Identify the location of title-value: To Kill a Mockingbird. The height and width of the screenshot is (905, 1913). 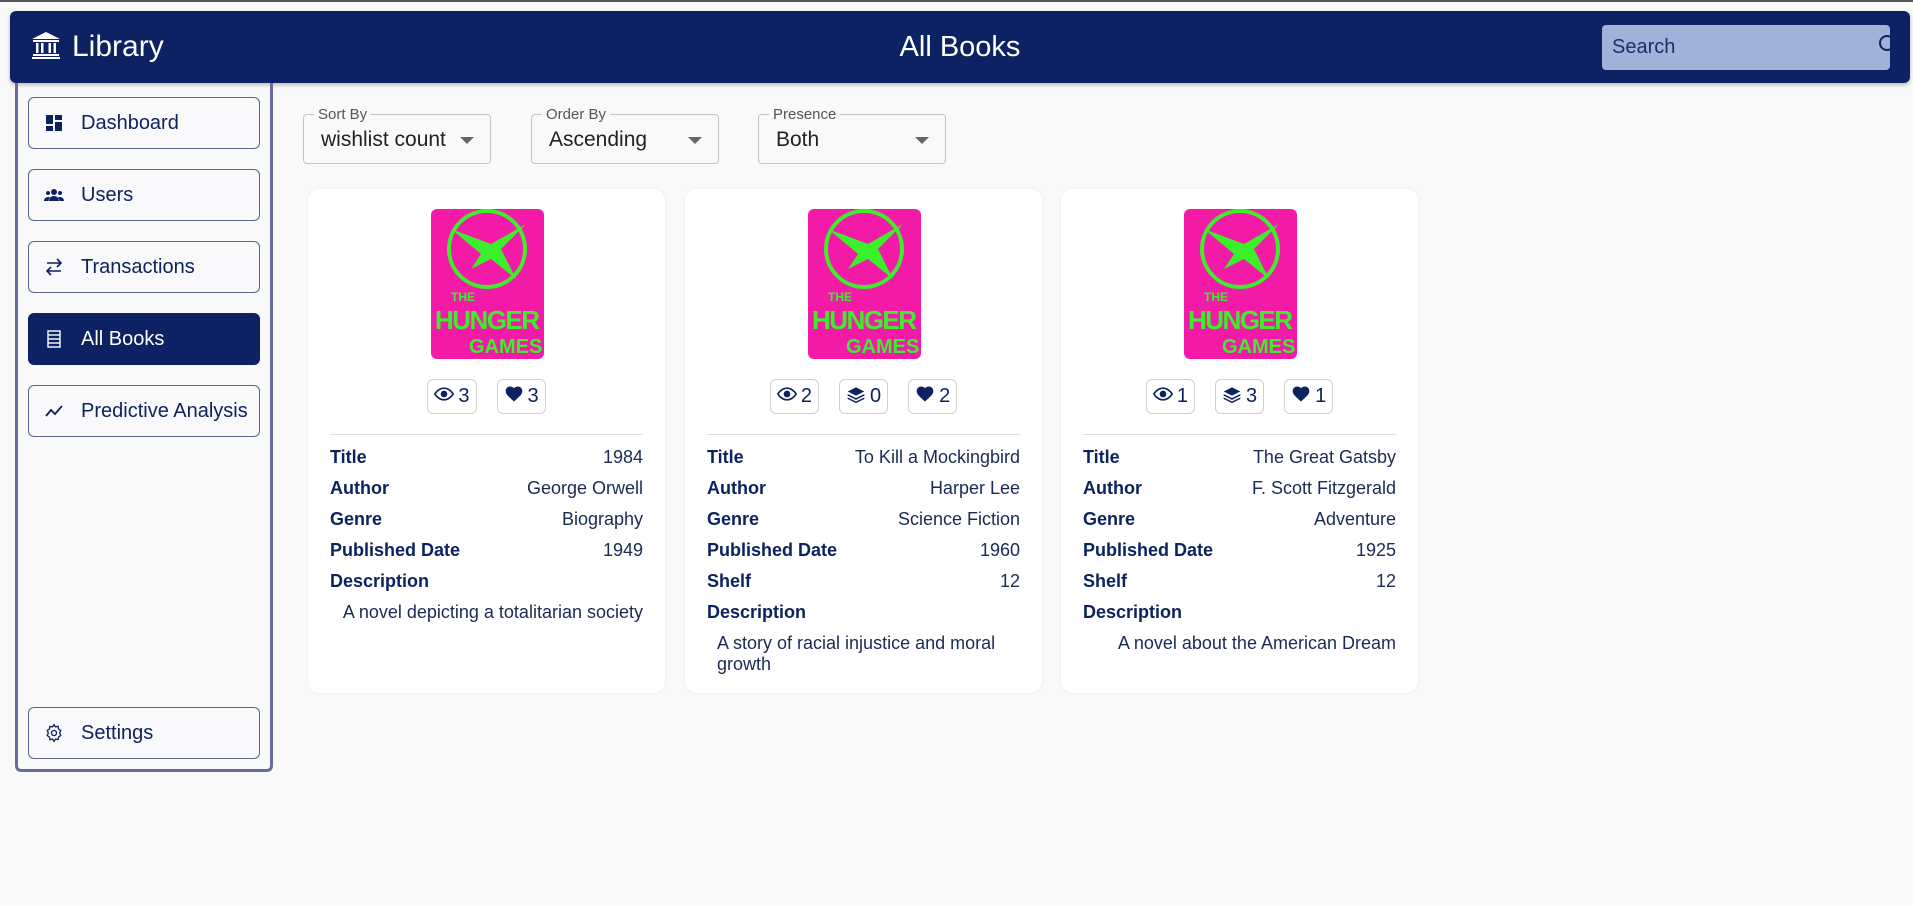
(937, 457).